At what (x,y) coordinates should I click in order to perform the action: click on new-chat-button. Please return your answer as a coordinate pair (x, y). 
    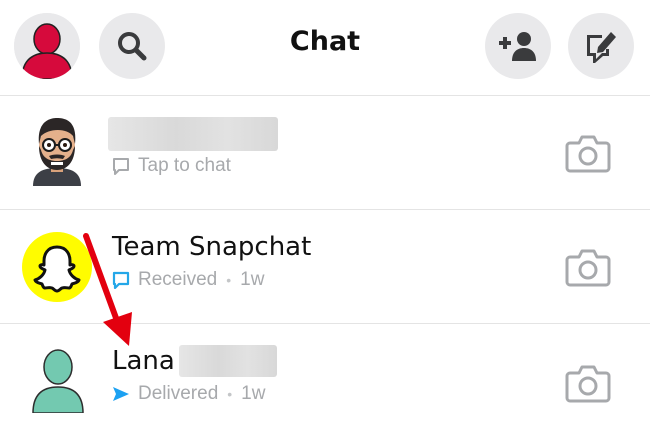
    Looking at the image, I should click on (601, 46).